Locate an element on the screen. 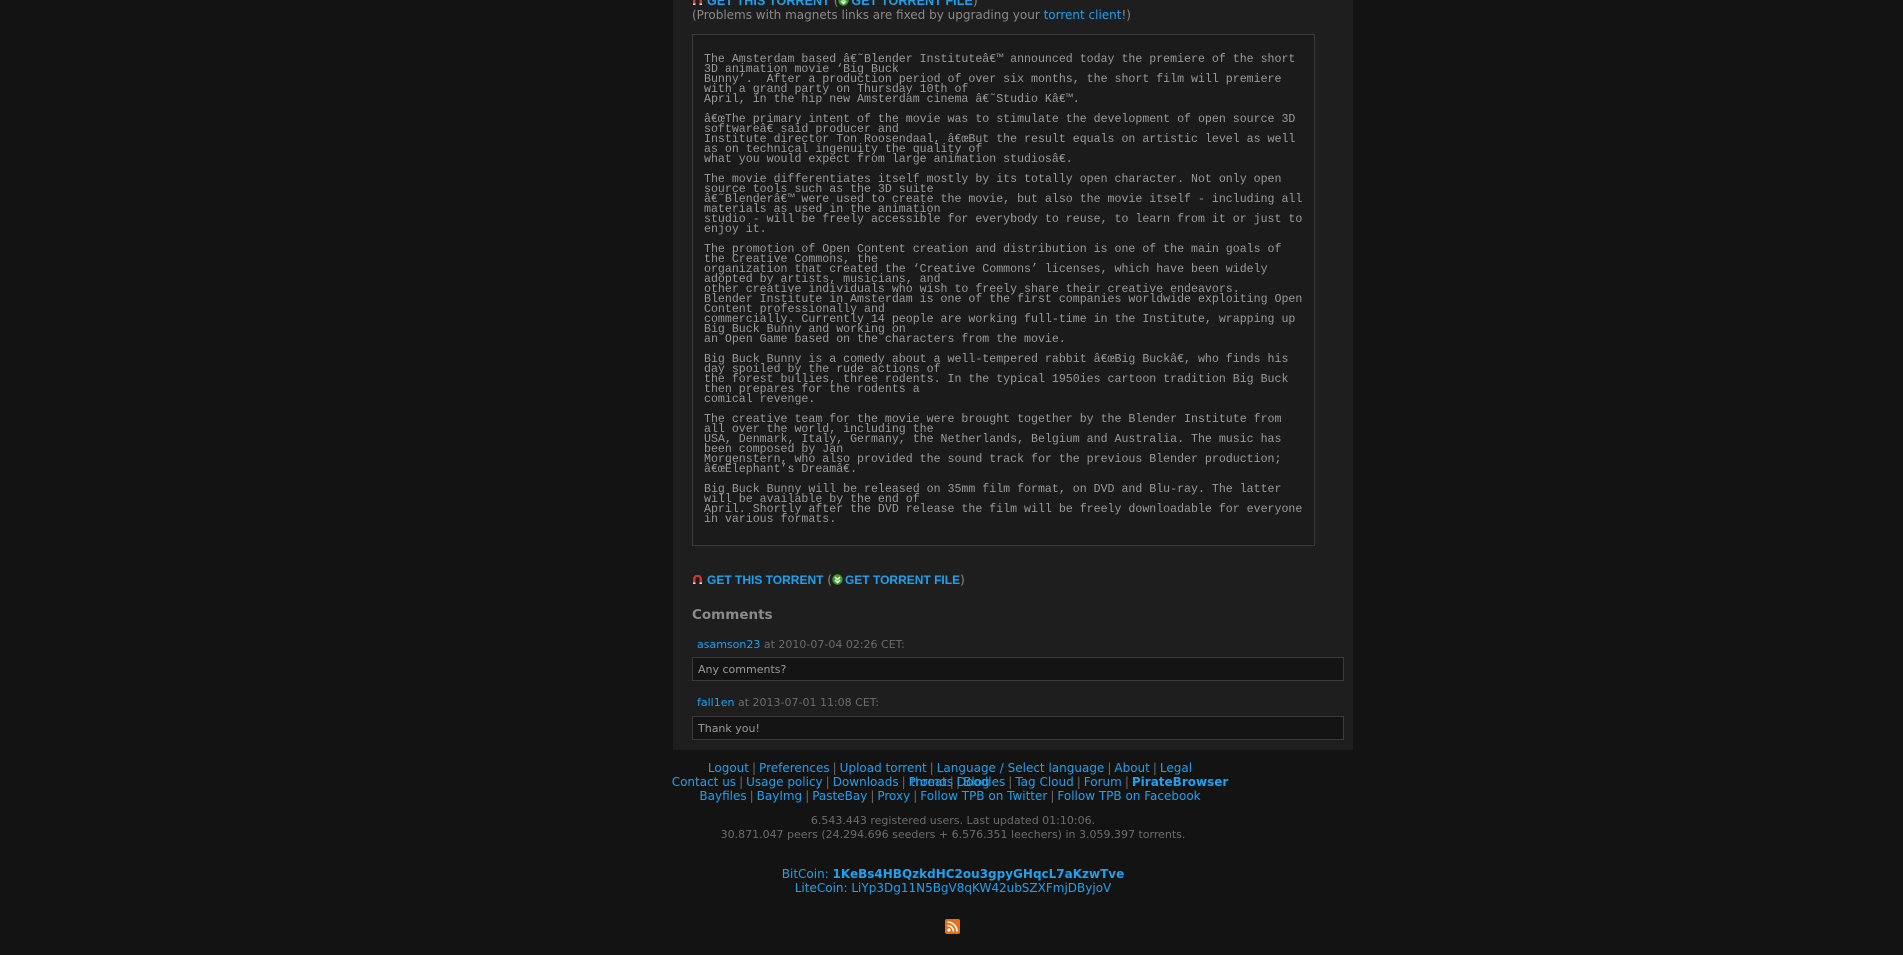 The height and width of the screenshot is (955, 1903). footer-link-piratebrowser: PirateBrowser is located at coordinates (1180, 782).